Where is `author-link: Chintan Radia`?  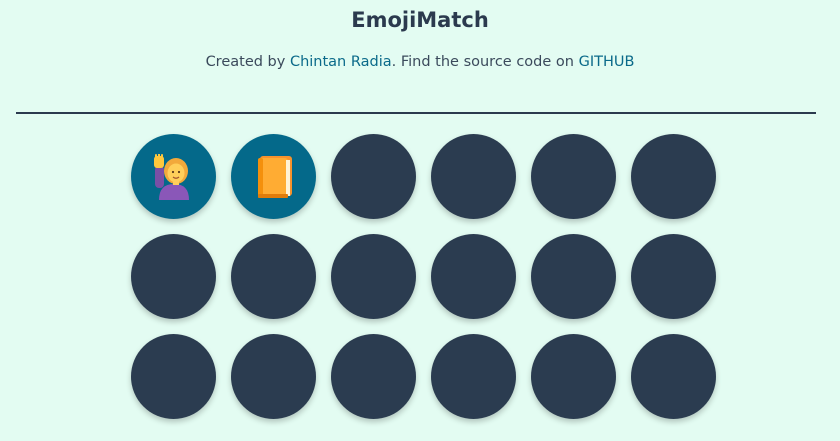
author-link: Chintan Radia is located at coordinates (341, 62).